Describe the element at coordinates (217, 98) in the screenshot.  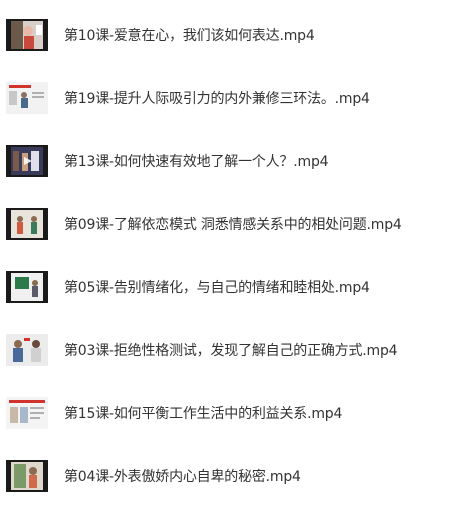
I see `file-name: 第19课-提升人际吸引力的内外兼修三环法。.mp4` at that location.